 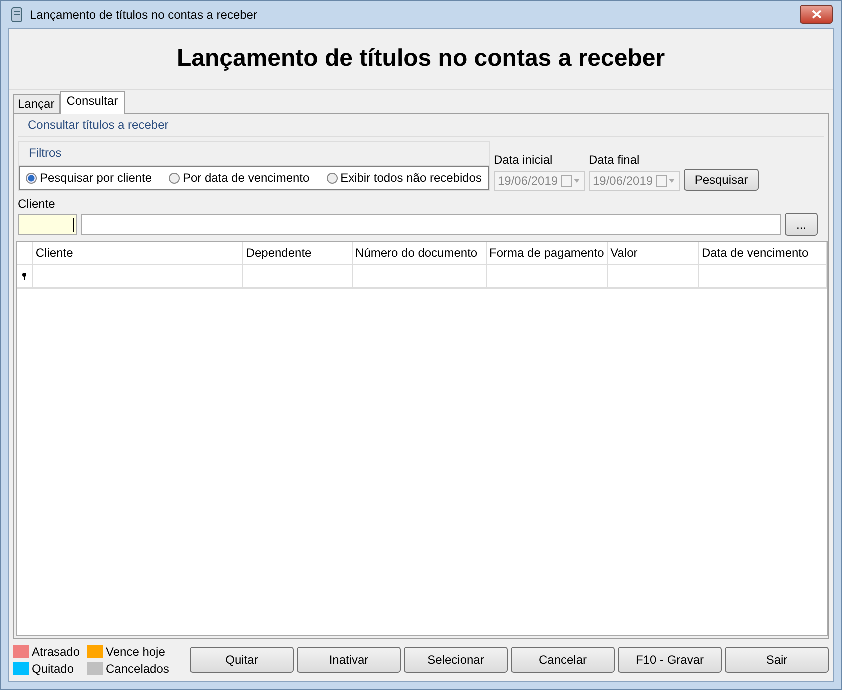 I want to click on field-label: Data final, so click(x=615, y=160).